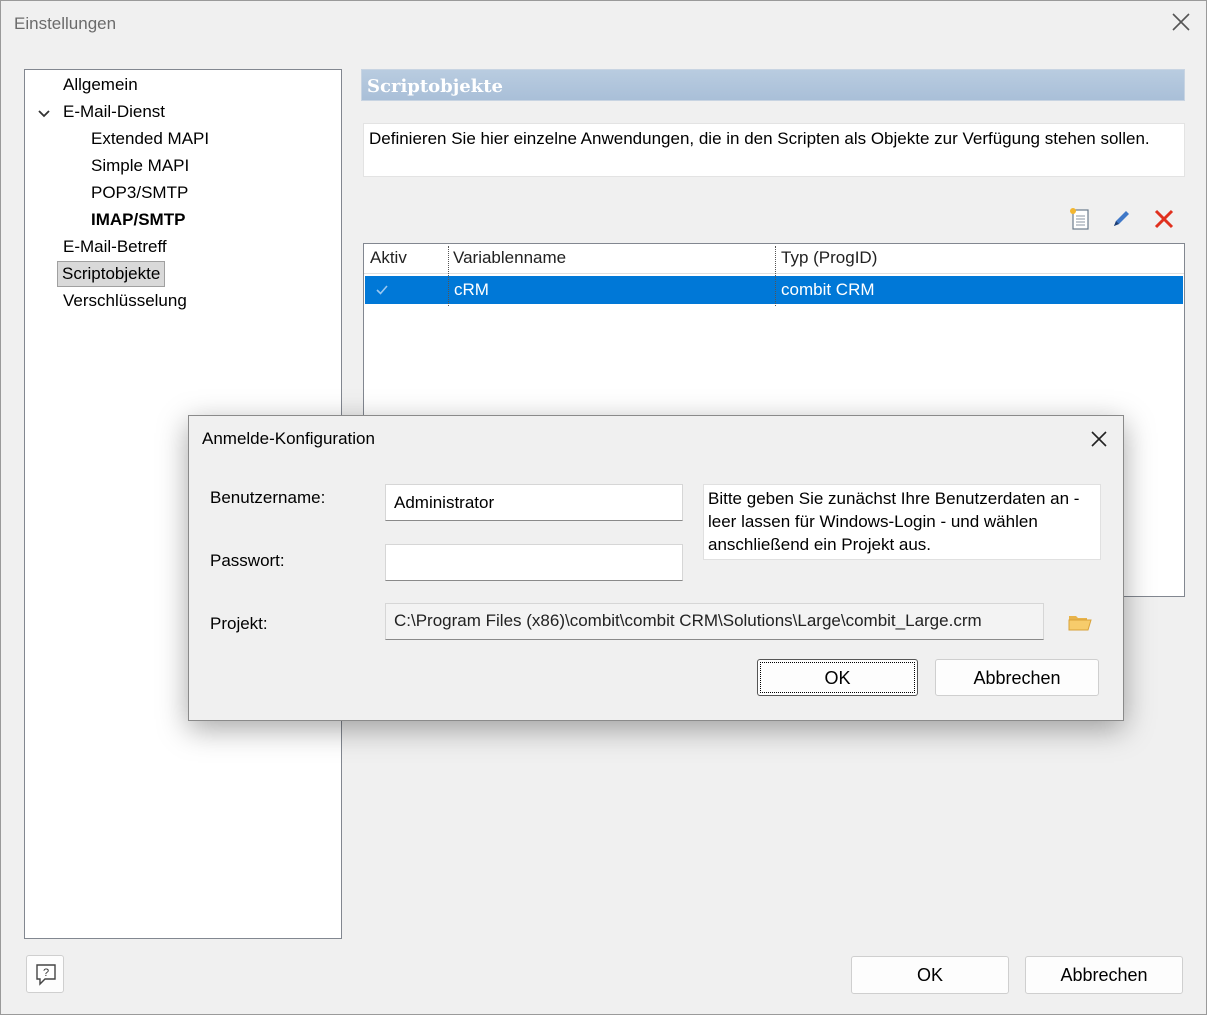 This screenshot has height=1015, width=1207. Describe the element at coordinates (1121, 219) in the screenshot. I see `edit-pencil-icon` at that location.